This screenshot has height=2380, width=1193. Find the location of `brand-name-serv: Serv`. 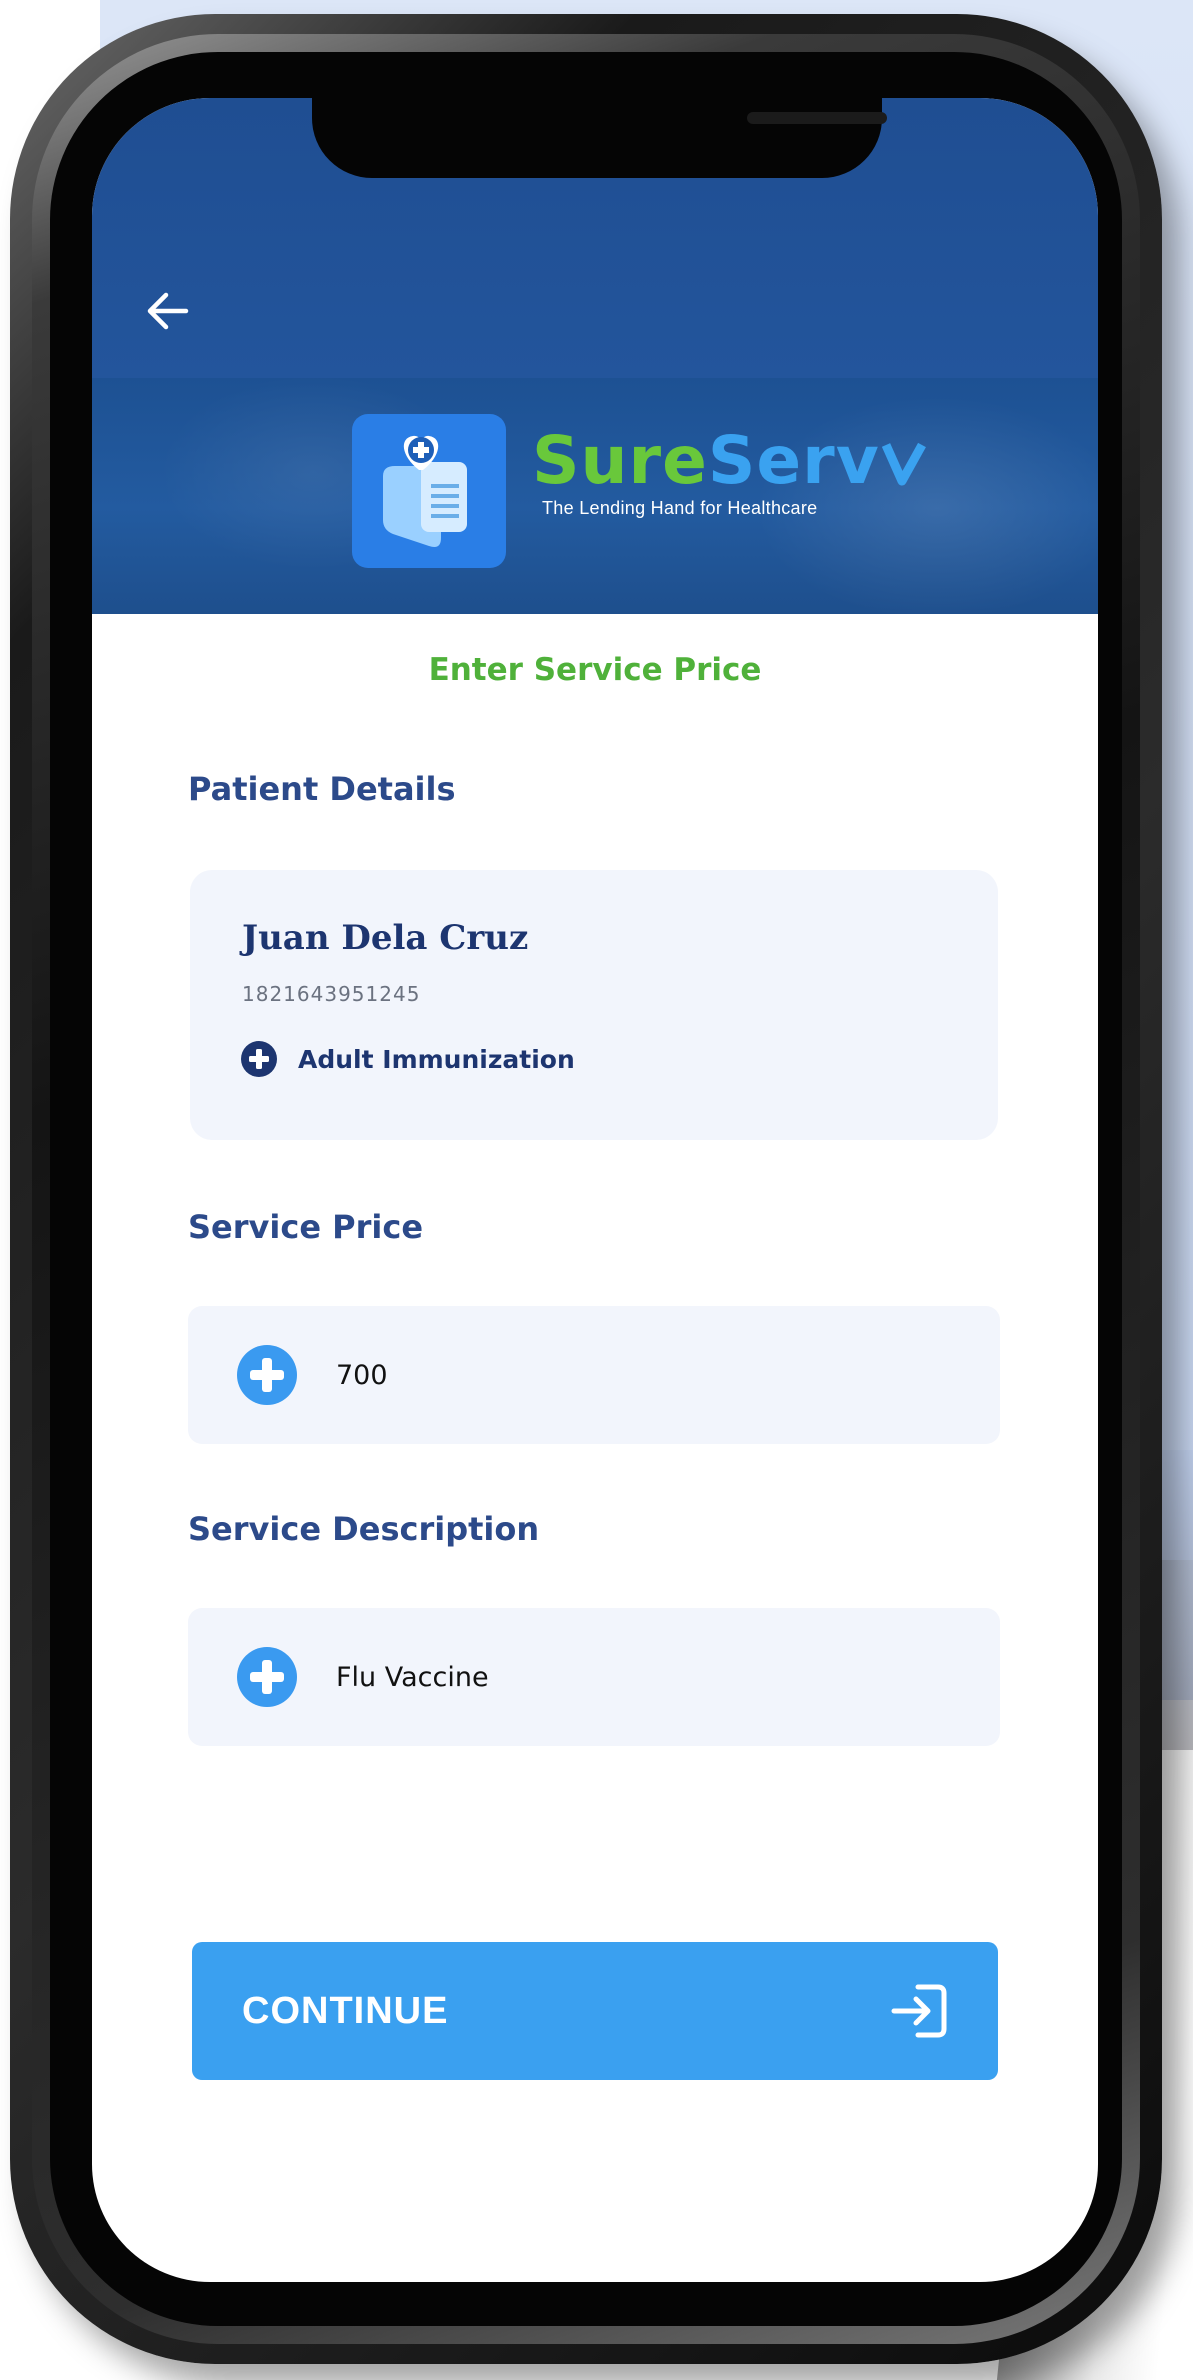

brand-name-serv: Serv is located at coordinates (793, 460).